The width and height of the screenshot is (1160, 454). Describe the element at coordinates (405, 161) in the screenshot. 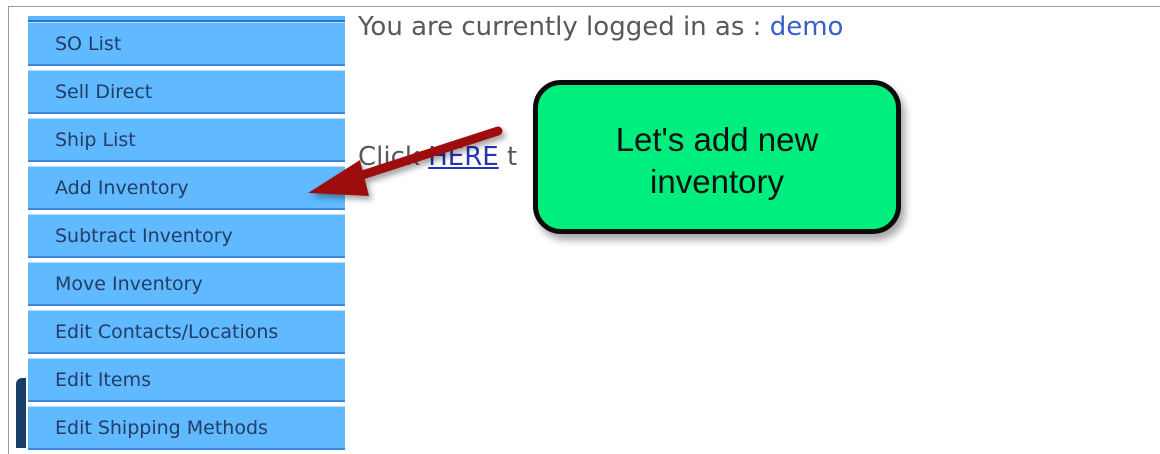

I see `annotation-arrow-icon` at that location.